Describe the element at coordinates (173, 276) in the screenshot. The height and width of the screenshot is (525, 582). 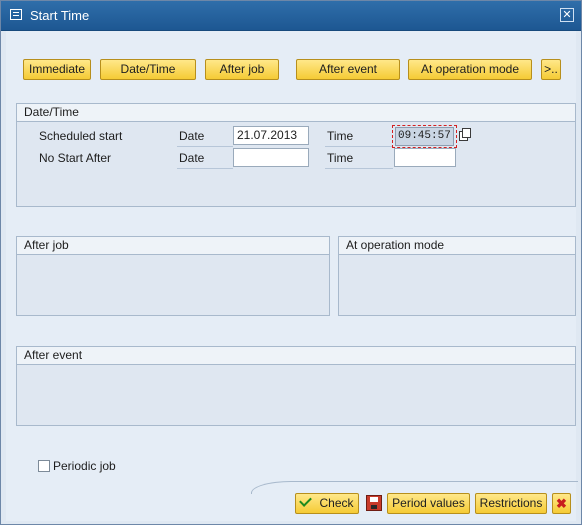
I see `after-job-group: After job` at that location.